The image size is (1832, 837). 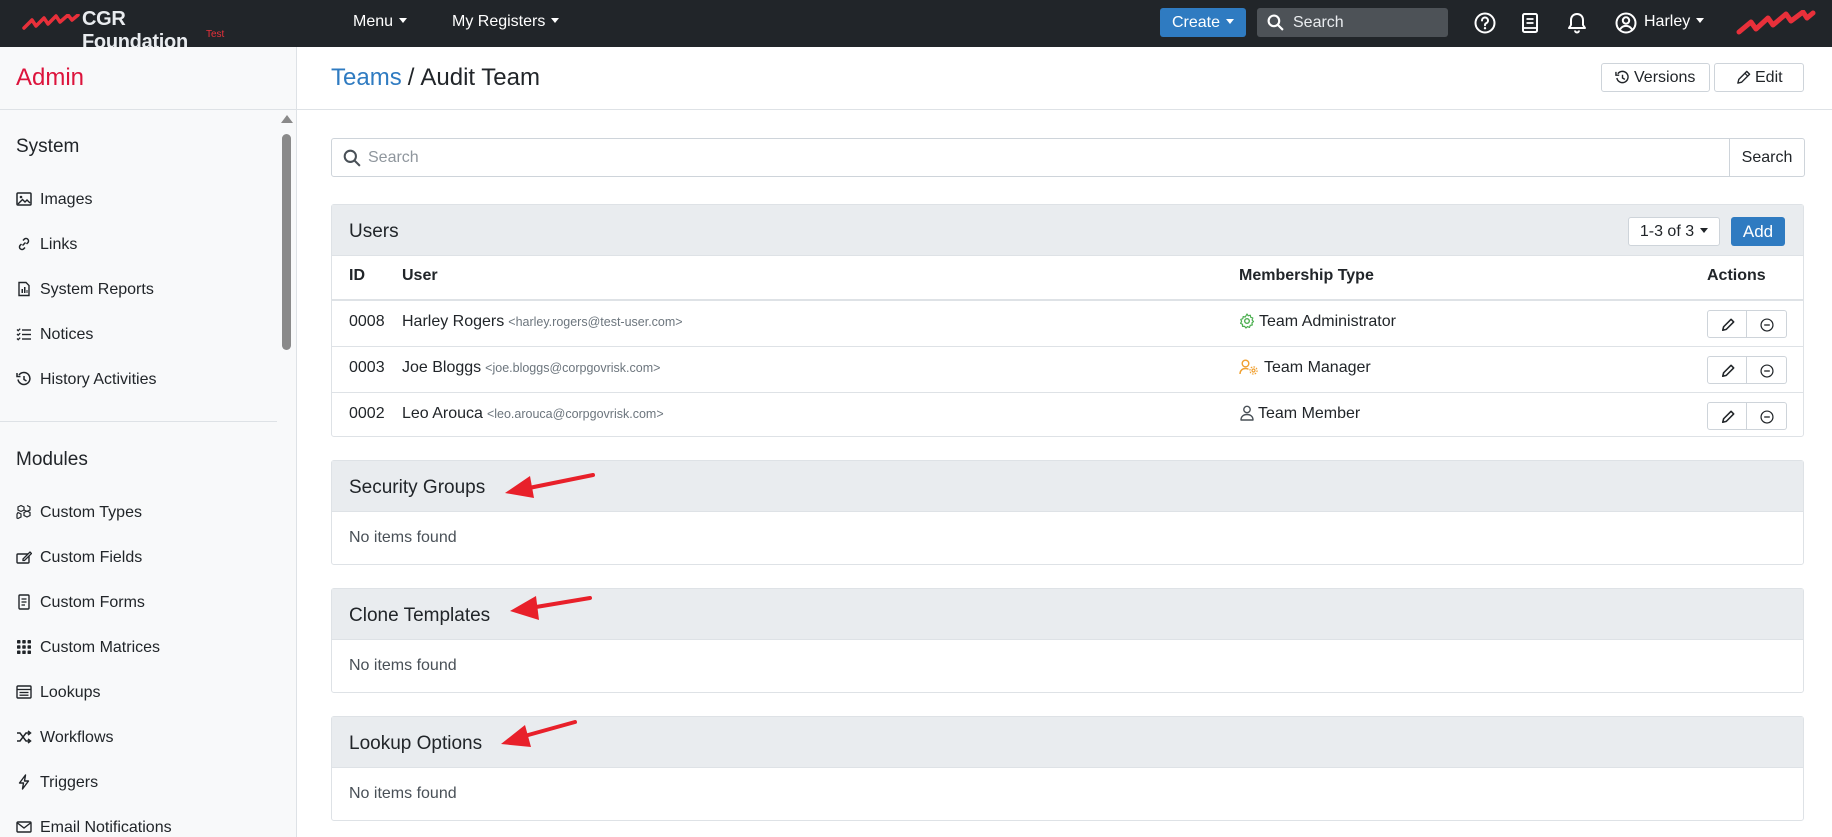 What do you see at coordinates (357, 275) in the screenshot?
I see `column-header-id: ID` at bounding box center [357, 275].